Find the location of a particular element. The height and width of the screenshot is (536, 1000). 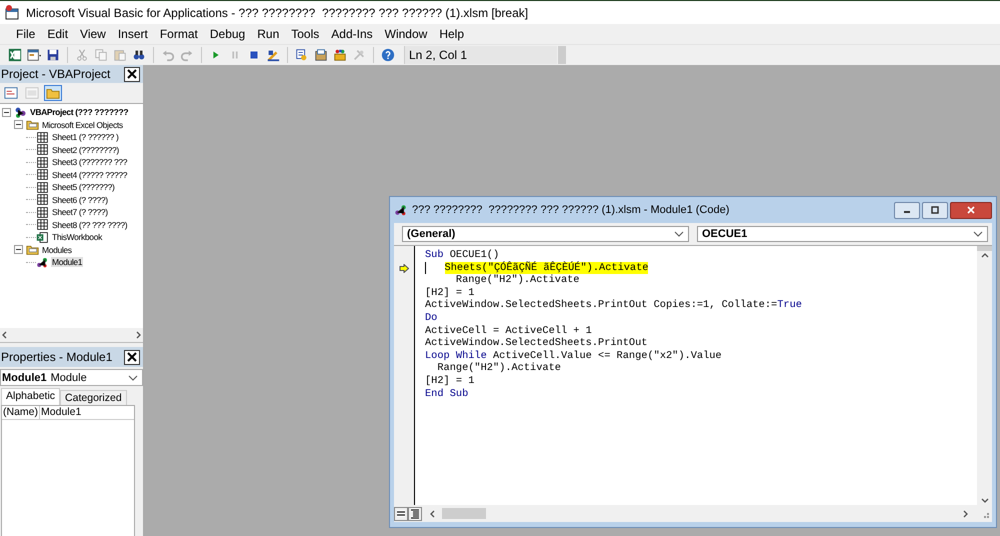

object-dropdown: (General) is located at coordinates (545, 234).